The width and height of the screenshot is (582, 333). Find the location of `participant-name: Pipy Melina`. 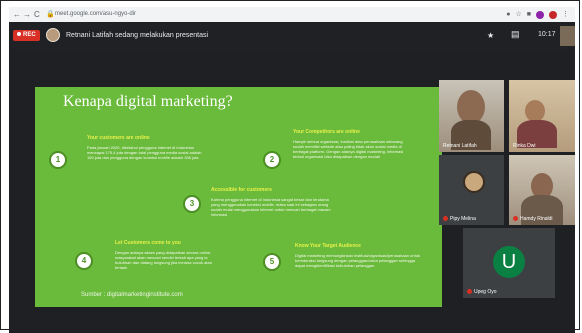

participant-name: Pipy Melina is located at coordinates (459, 219).